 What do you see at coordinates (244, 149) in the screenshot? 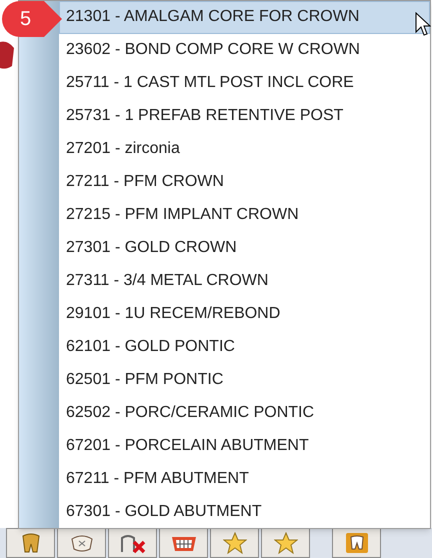
I see `menu-item: 27201 - zirconia` at bounding box center [244, 149].